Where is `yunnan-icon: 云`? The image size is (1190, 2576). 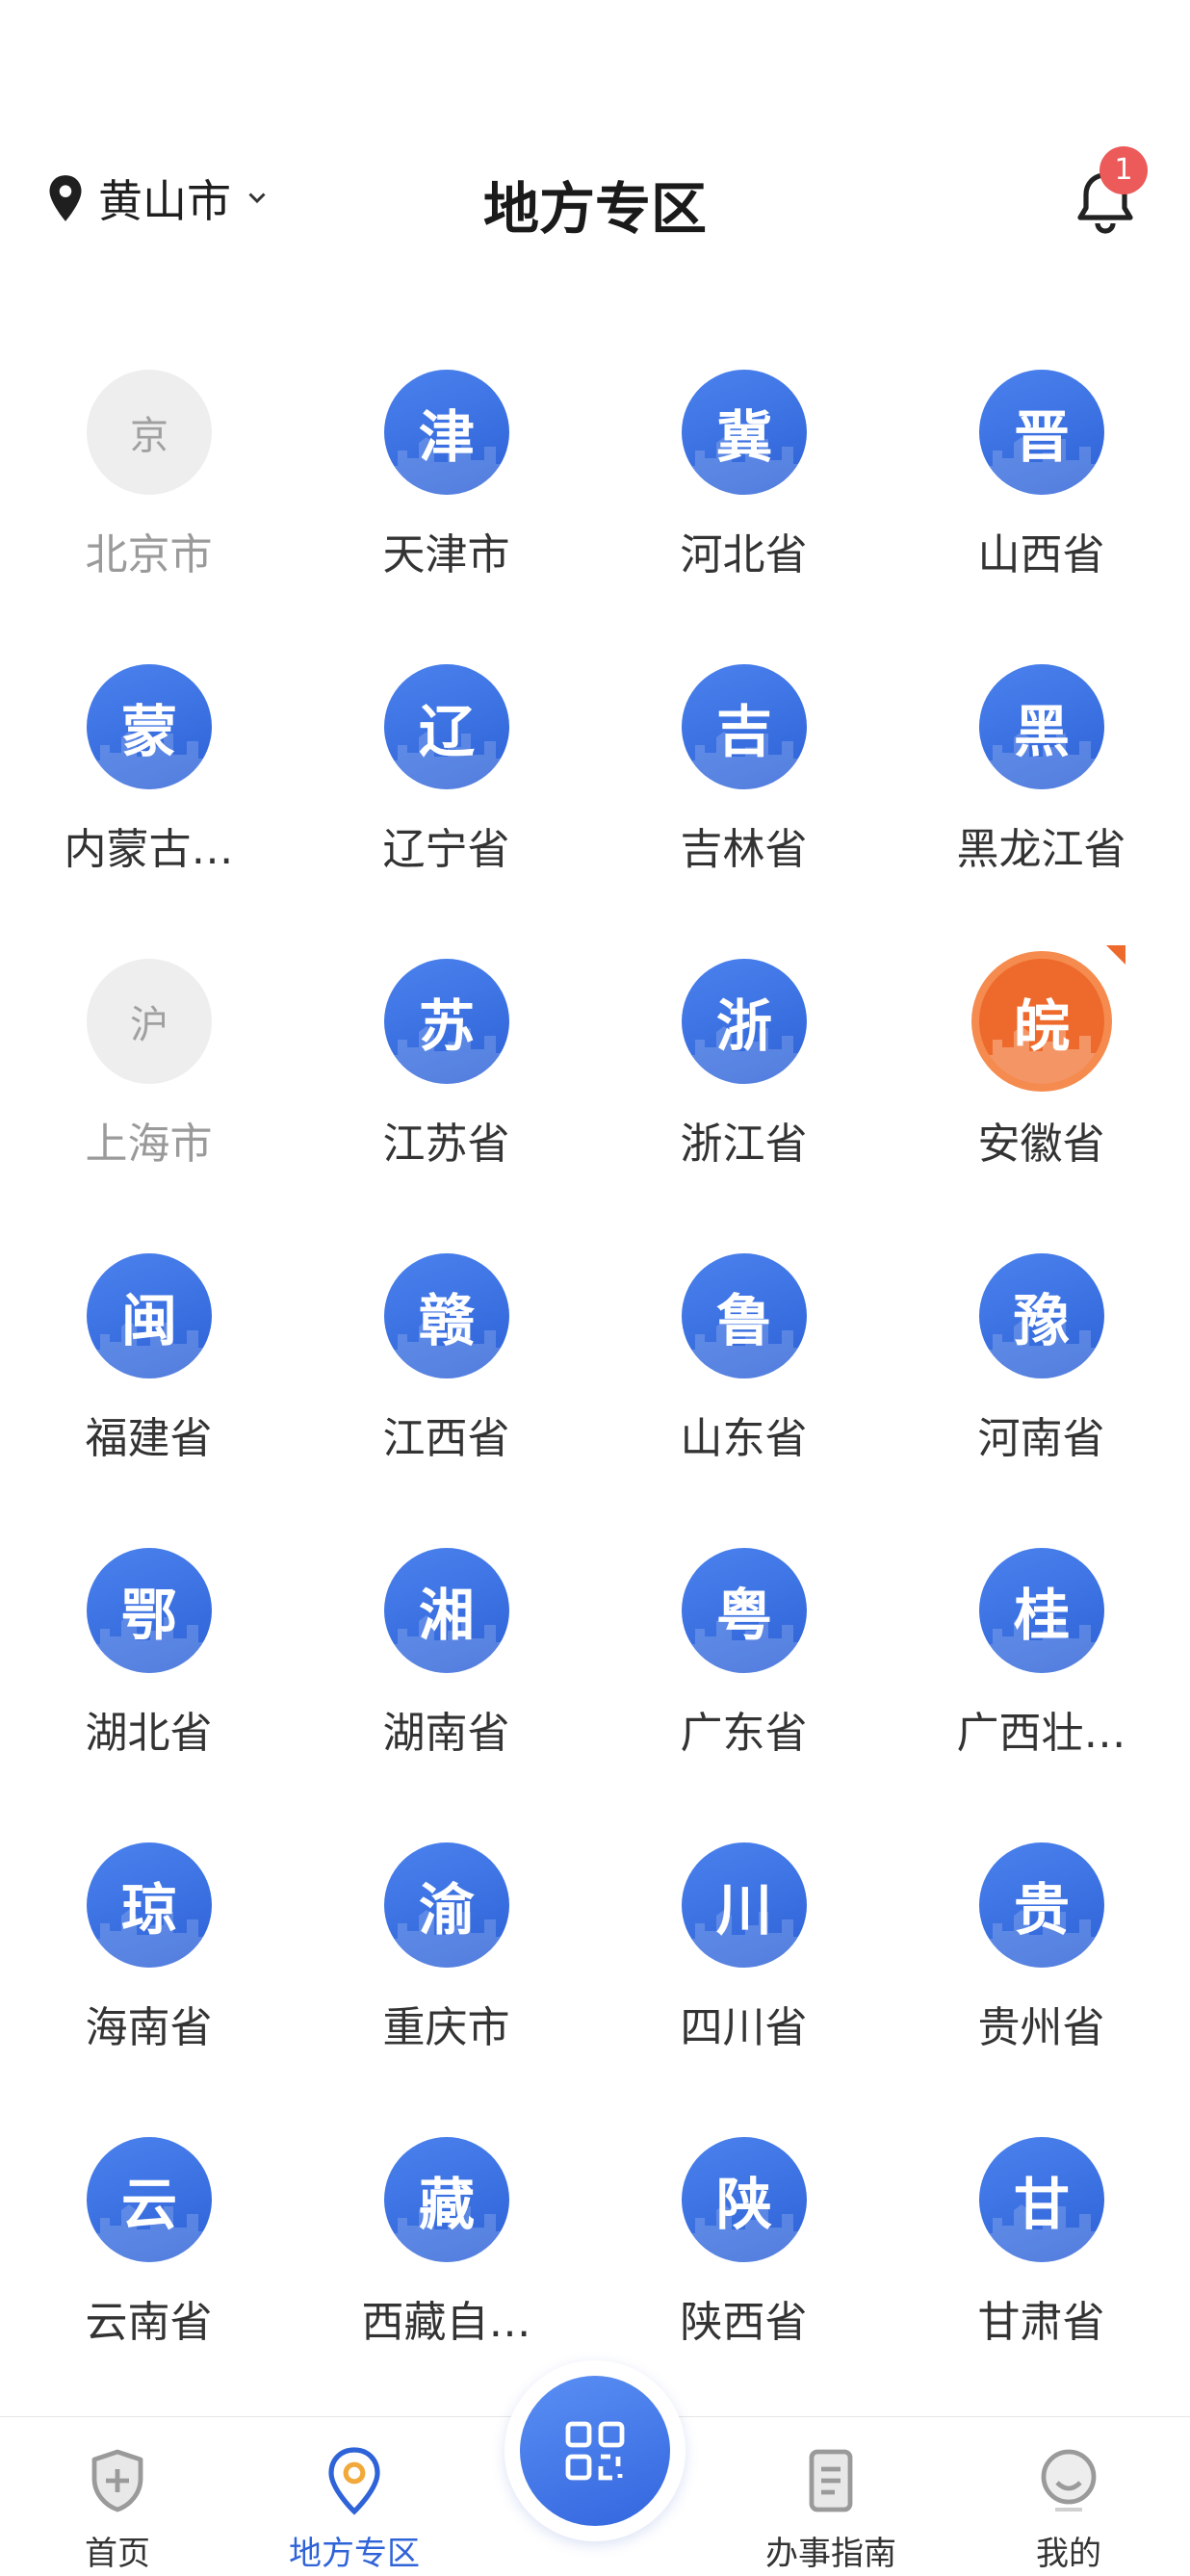
yunnan-icon: 云 is located at coordinates (149, 2200).